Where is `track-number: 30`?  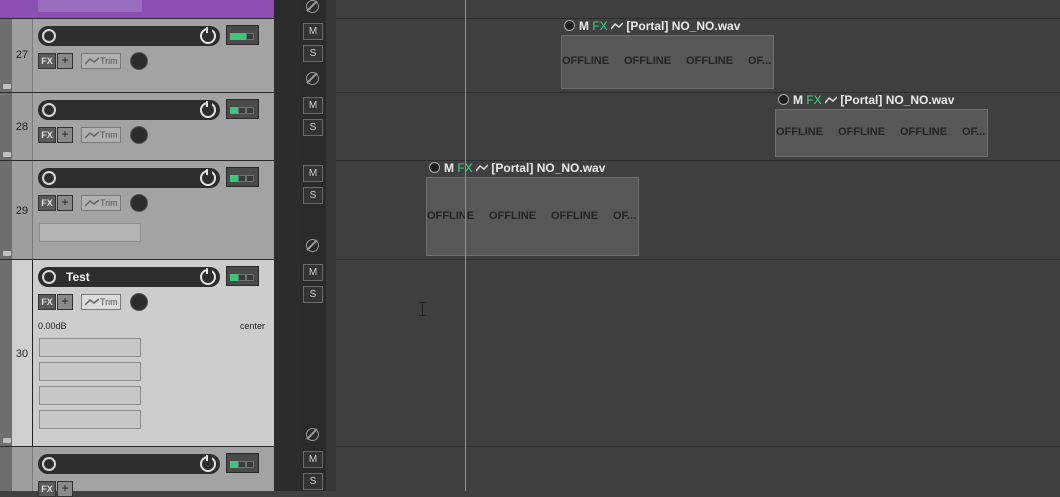
track-number: 30 is located at coordinates (23, 353).